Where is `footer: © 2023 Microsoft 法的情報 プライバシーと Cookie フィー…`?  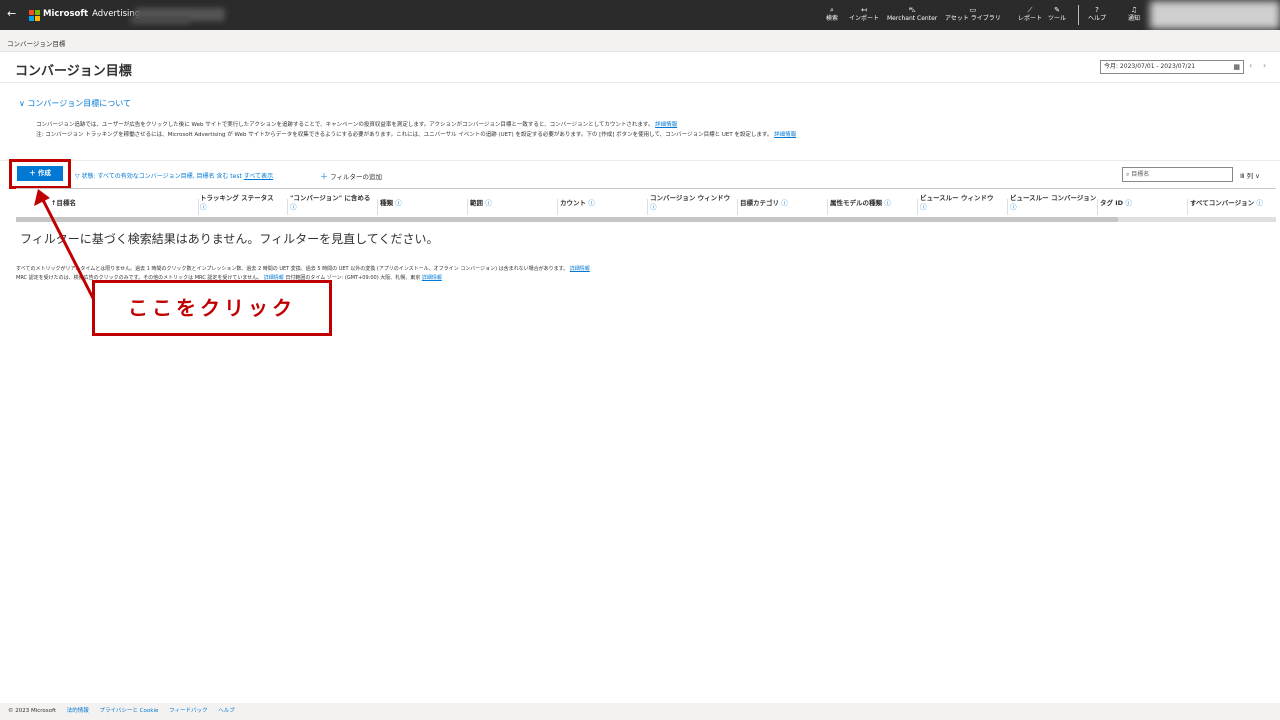 footer: © 2023 Microsoft 法的情報 プライバシーと Cookie フィー… is located at coordinates (640, 711).